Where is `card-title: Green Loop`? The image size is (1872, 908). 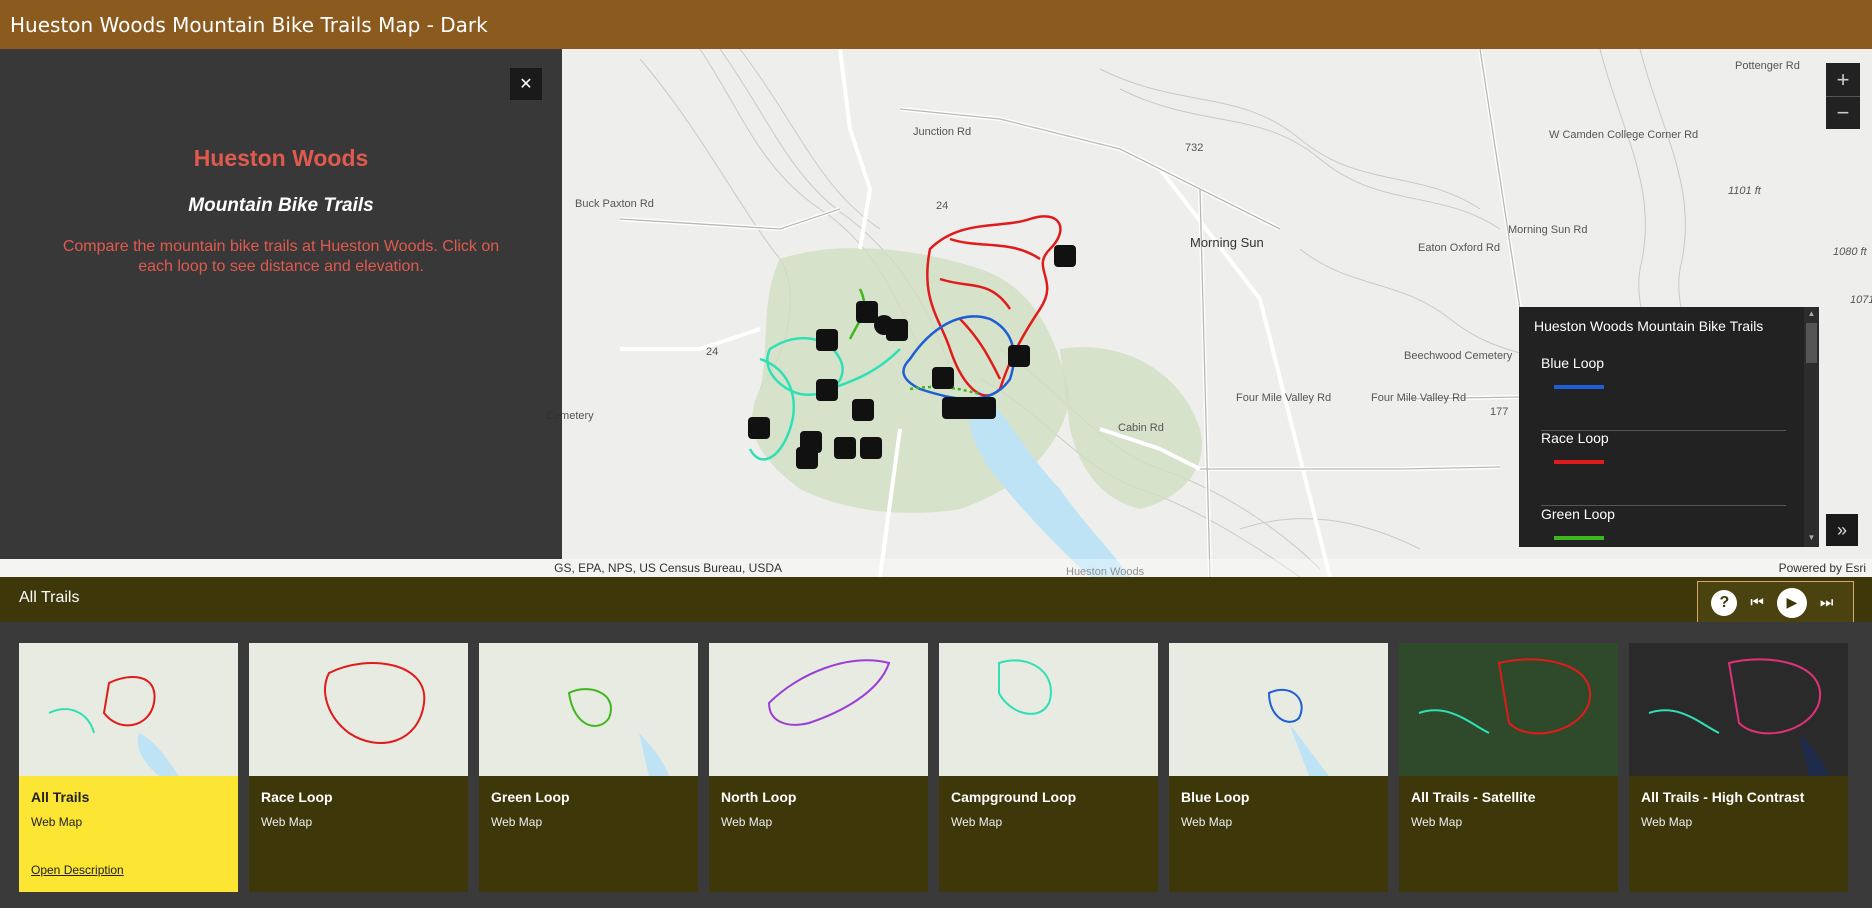 card-title: Green Loop is located at coordinates (530, 797).